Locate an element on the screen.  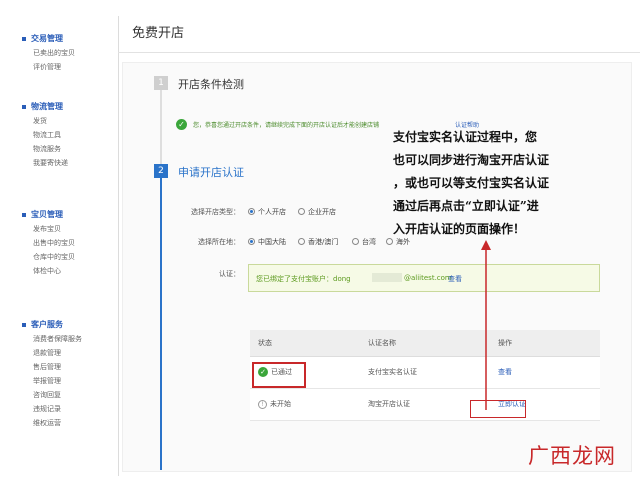
site-watermark: 广西龙网 is located at coordinates (572, 456).